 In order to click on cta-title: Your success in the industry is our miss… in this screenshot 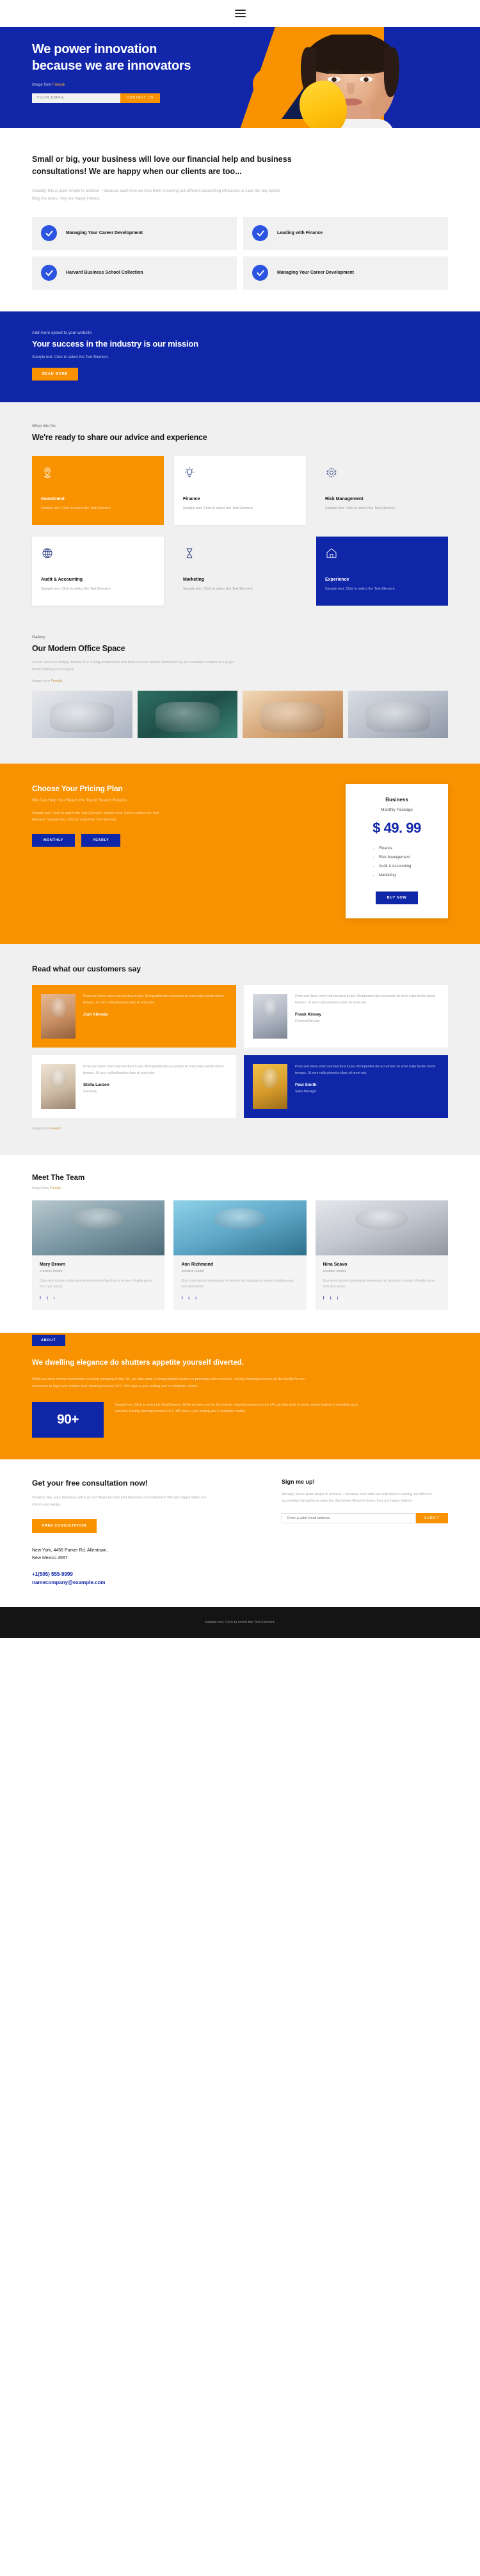, I will do `click(115, 343)`.